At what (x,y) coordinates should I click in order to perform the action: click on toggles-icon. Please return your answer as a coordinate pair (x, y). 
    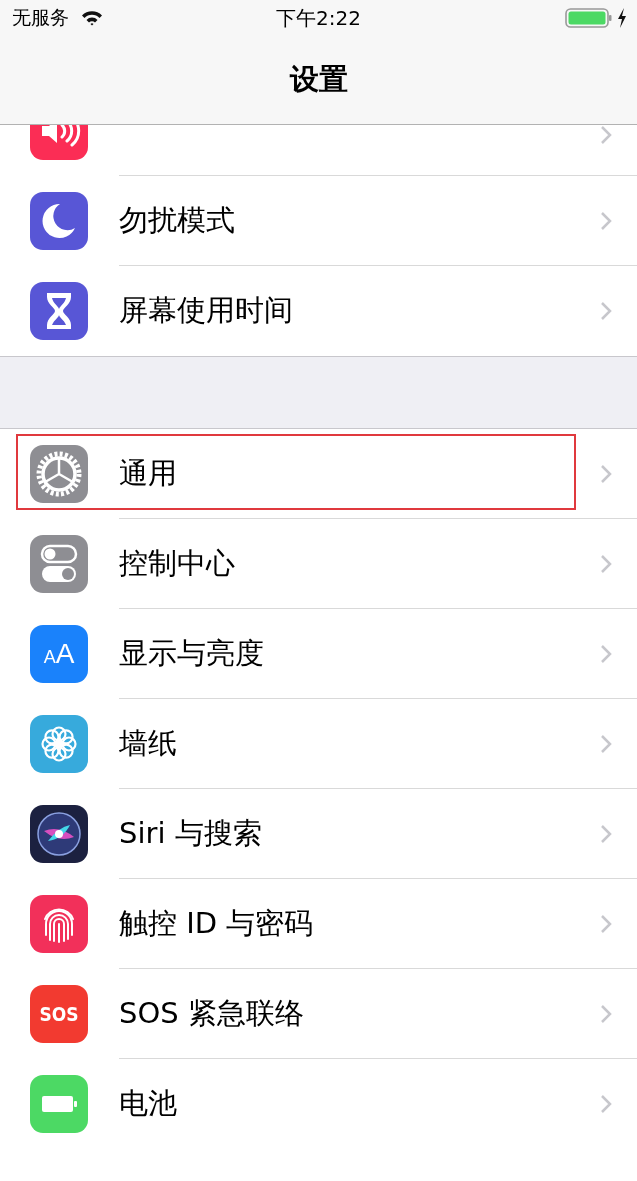
    Looking at the image, I should click on (59, 564).